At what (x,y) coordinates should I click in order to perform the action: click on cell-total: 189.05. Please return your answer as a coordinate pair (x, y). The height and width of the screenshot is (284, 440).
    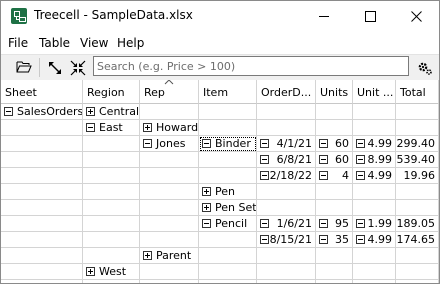
    Looking at the image, I should click on (417, 224).